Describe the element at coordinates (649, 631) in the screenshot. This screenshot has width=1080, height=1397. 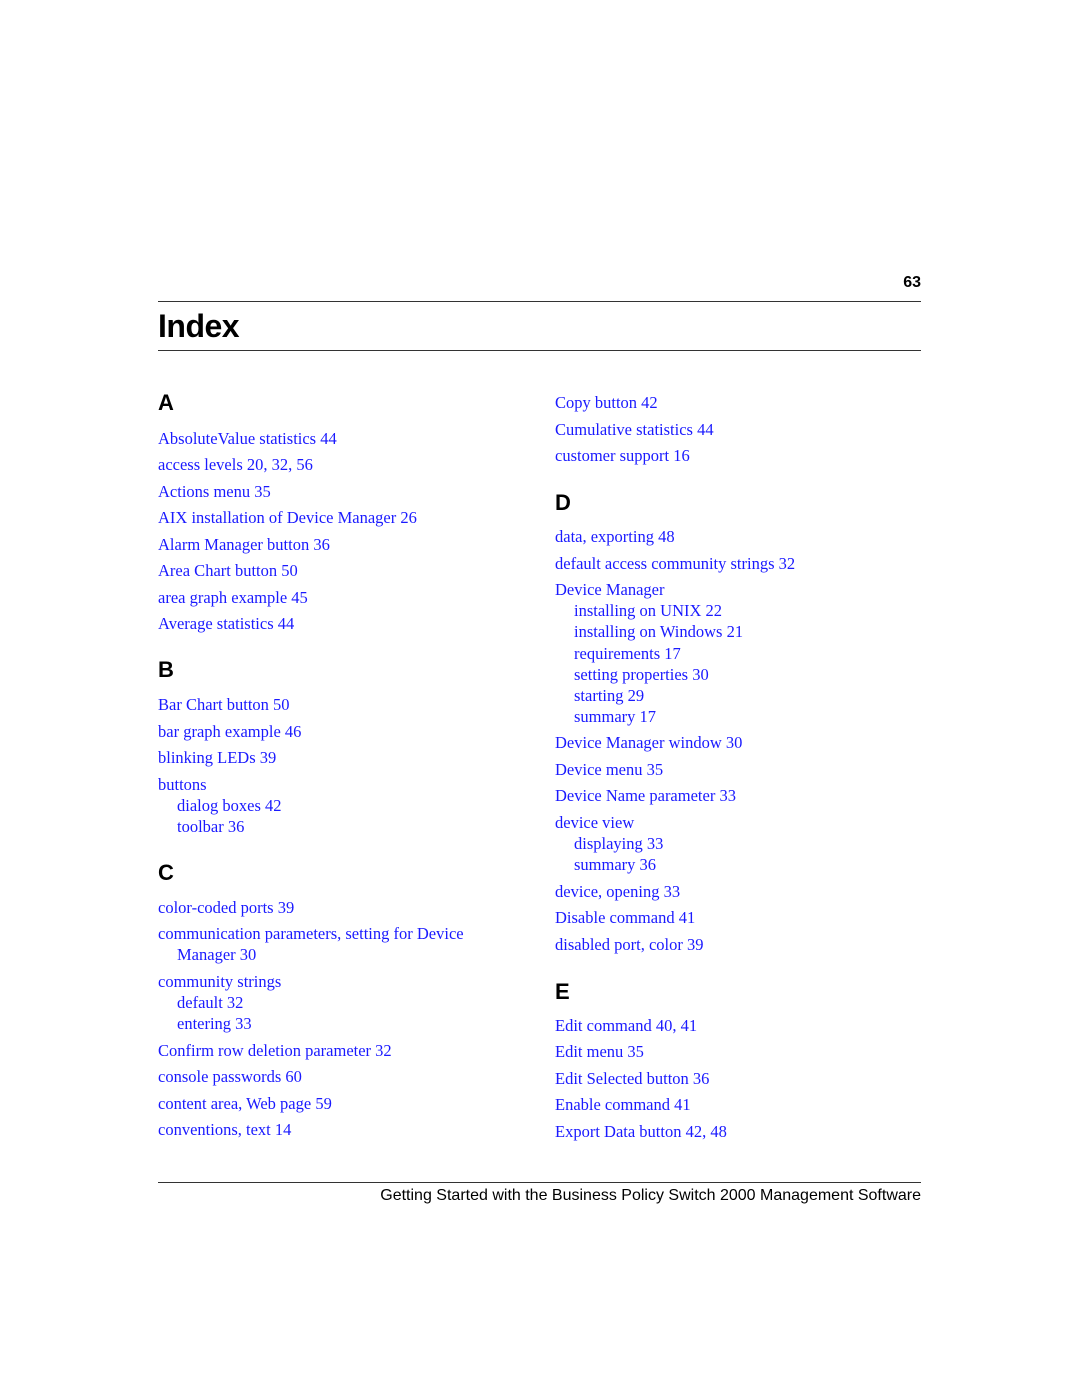
I see `index-subentry: installing on Windows 21` at that location.